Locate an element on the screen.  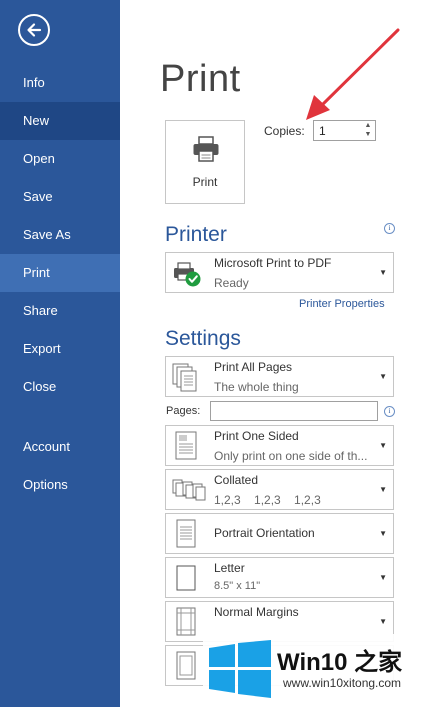
nav-item-options: Options is located at coordinates (60, 485).